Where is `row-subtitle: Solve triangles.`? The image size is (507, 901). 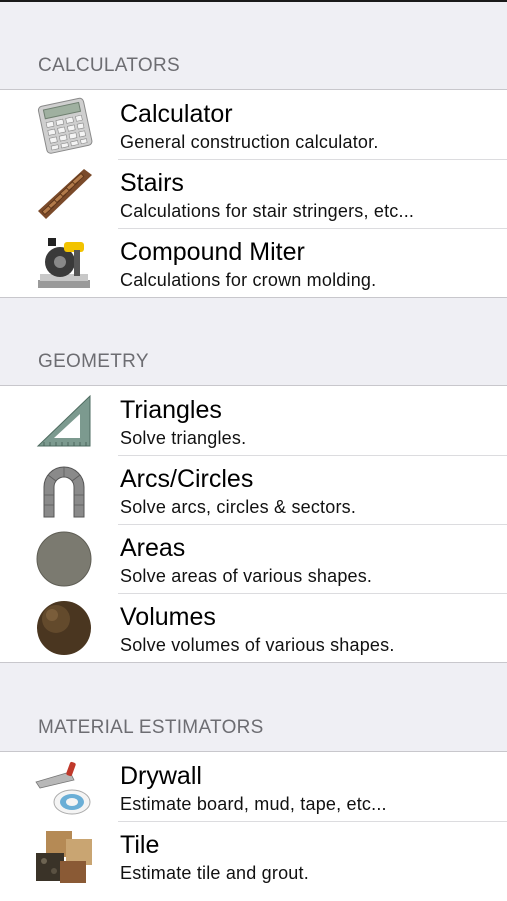
row-subtitle: Solve triangles. is located at coordinates (183, 438).